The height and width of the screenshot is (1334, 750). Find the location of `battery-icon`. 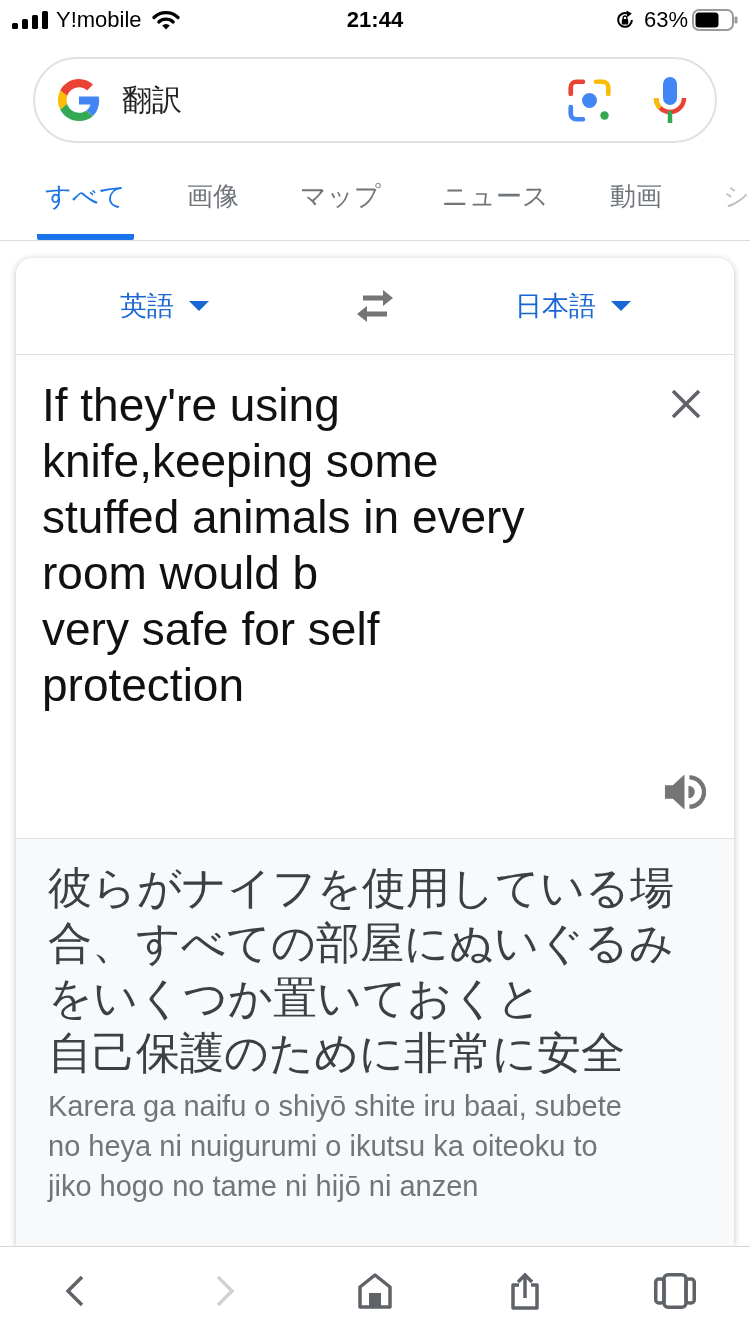

battery-icon is located at coordinates (715, 20).